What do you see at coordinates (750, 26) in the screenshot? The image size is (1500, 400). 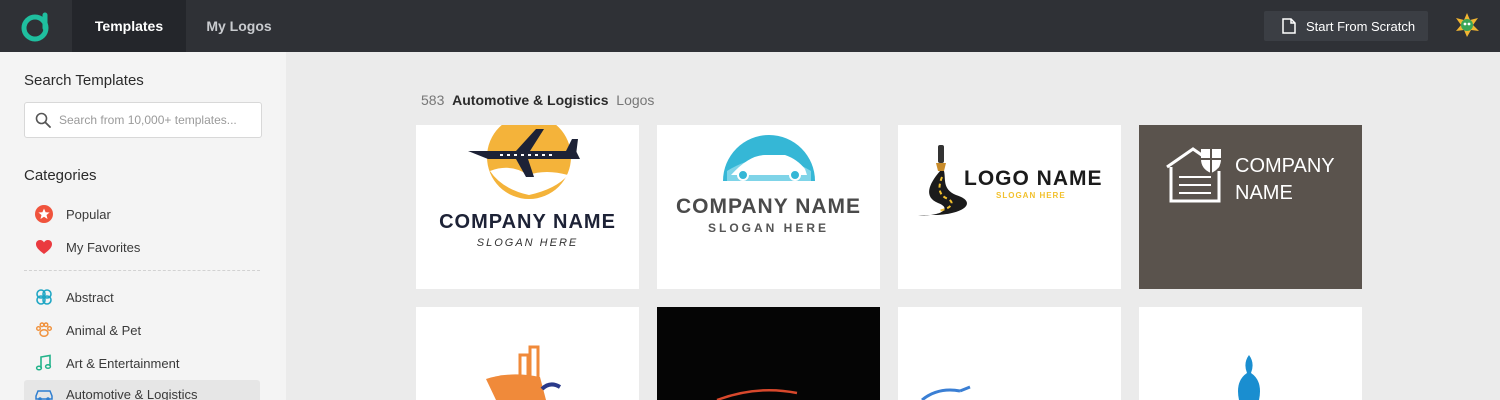 I see `top-navigation-bar: Templates My Logos Start From Scratch` at bounding box center [750, 26].